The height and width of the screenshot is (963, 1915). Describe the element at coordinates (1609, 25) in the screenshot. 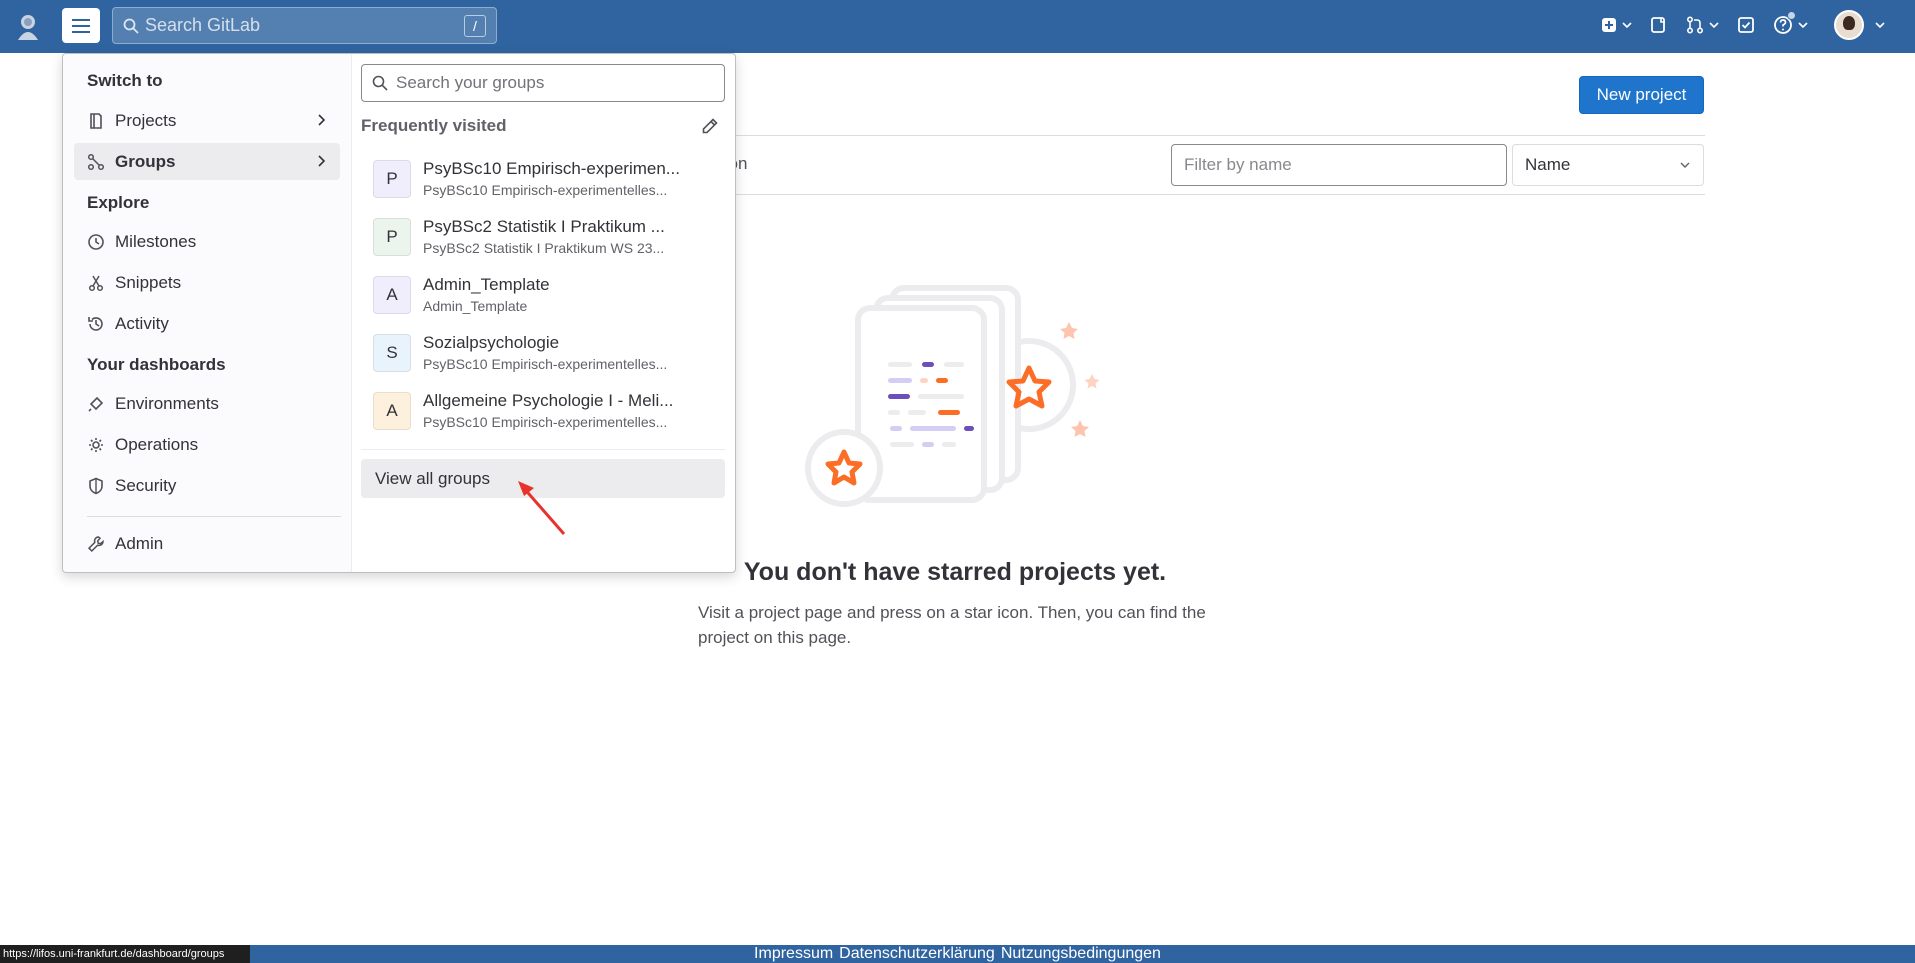

I see `create-new-icon` at that location.